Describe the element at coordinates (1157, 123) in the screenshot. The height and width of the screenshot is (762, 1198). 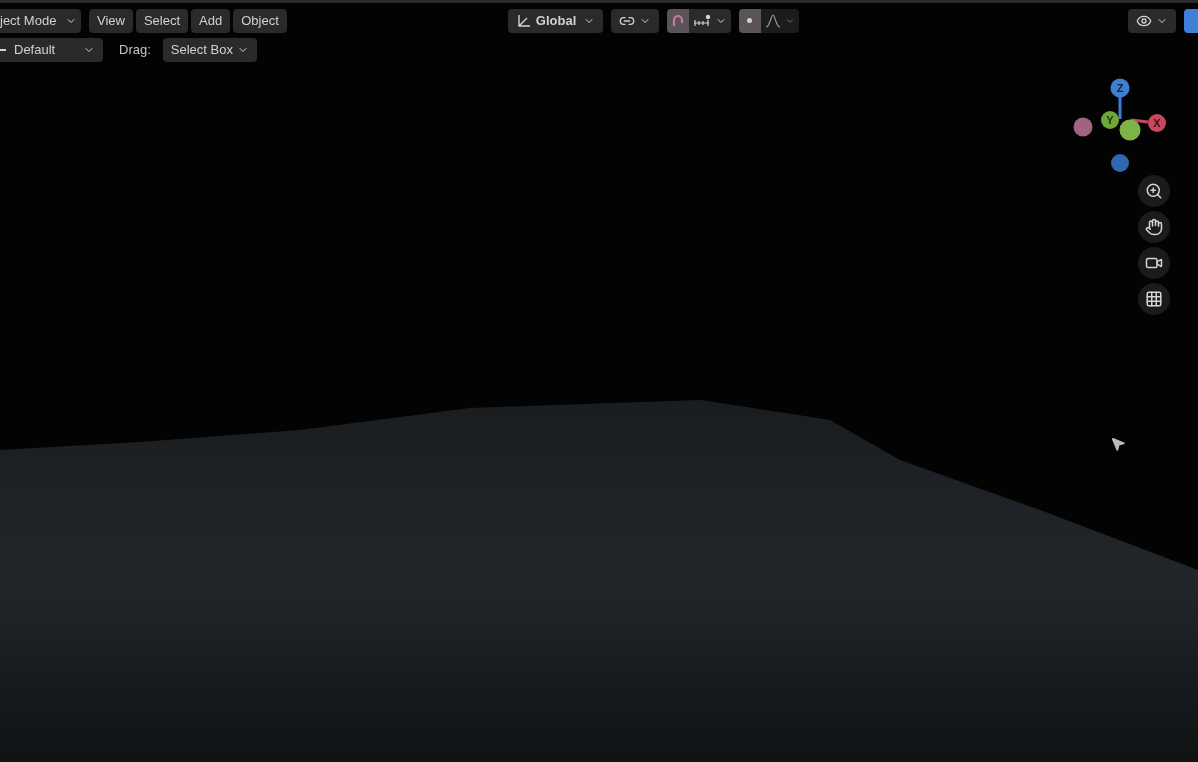
I see `axis-handle: X` at that location.